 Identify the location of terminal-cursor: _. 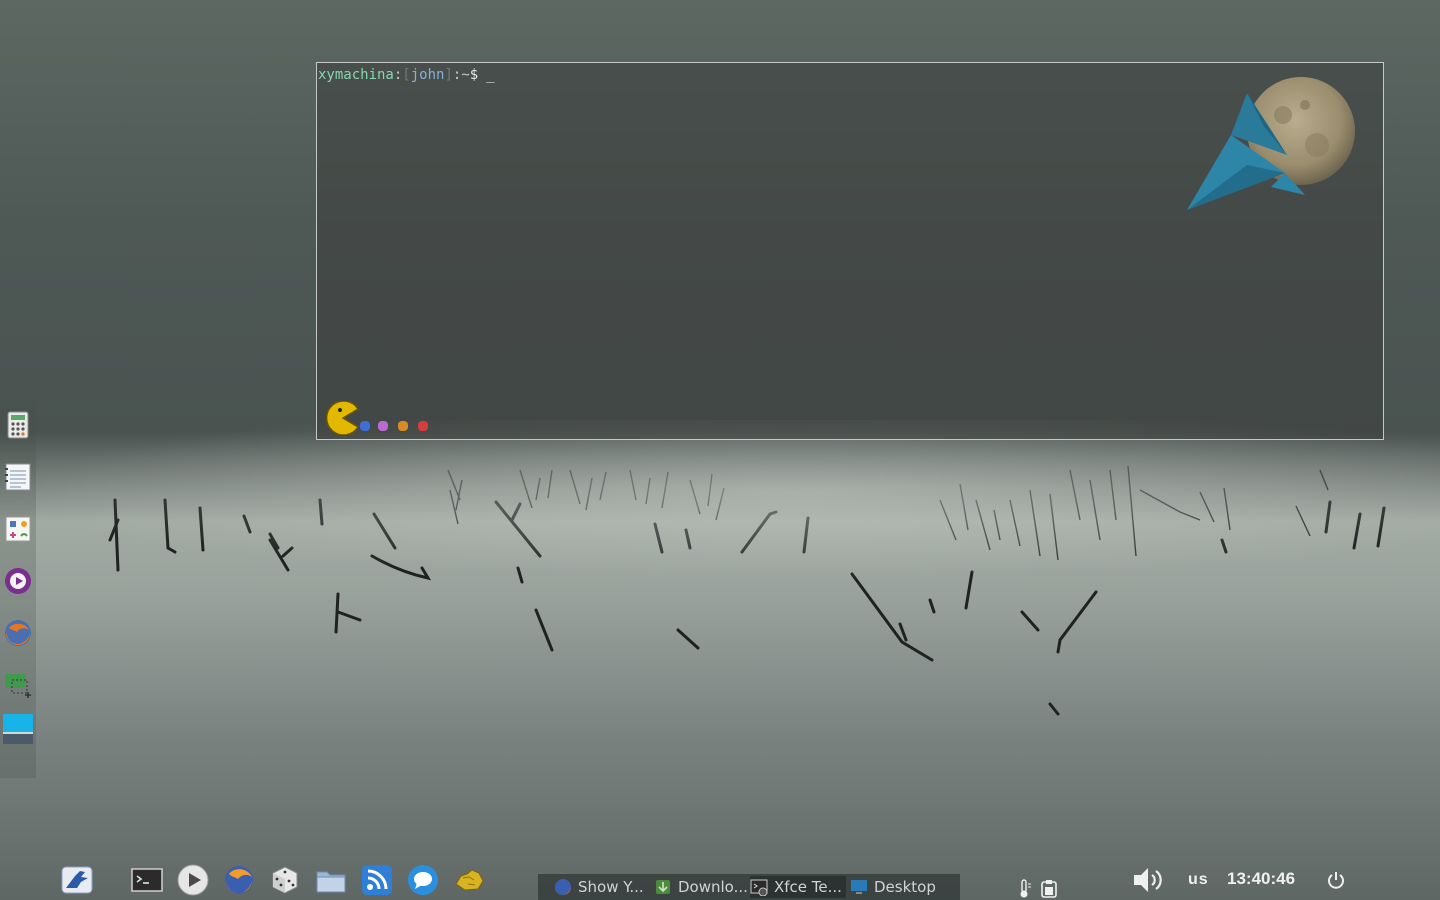
(490, 75).